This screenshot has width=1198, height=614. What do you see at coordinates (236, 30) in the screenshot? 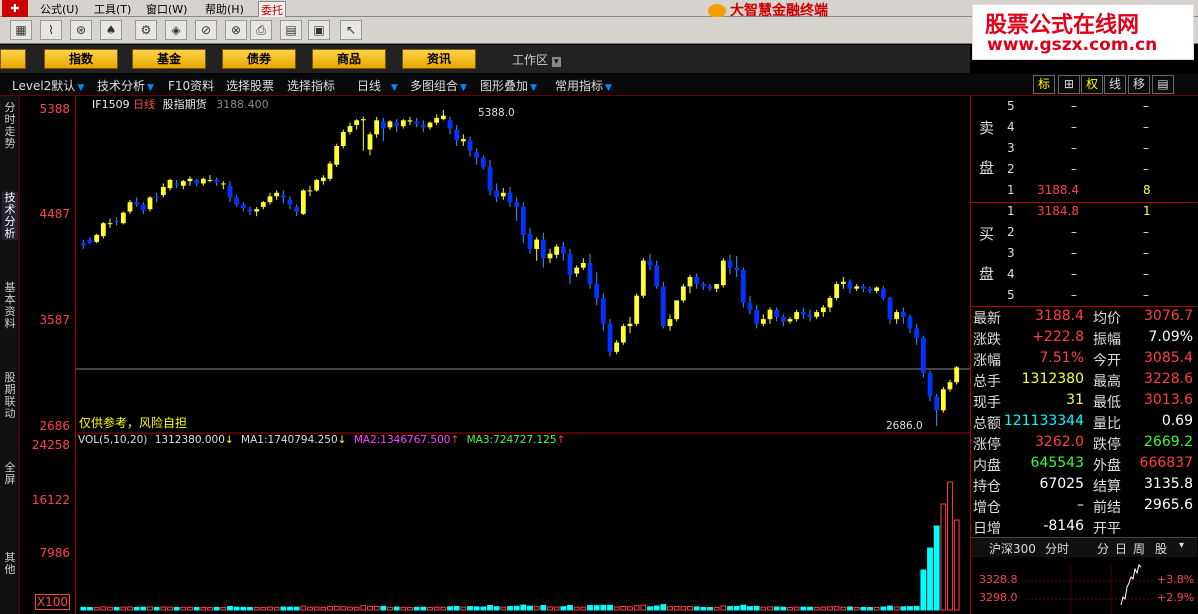
I see `history-icon: ⊗` at bounding box center [236, 30].